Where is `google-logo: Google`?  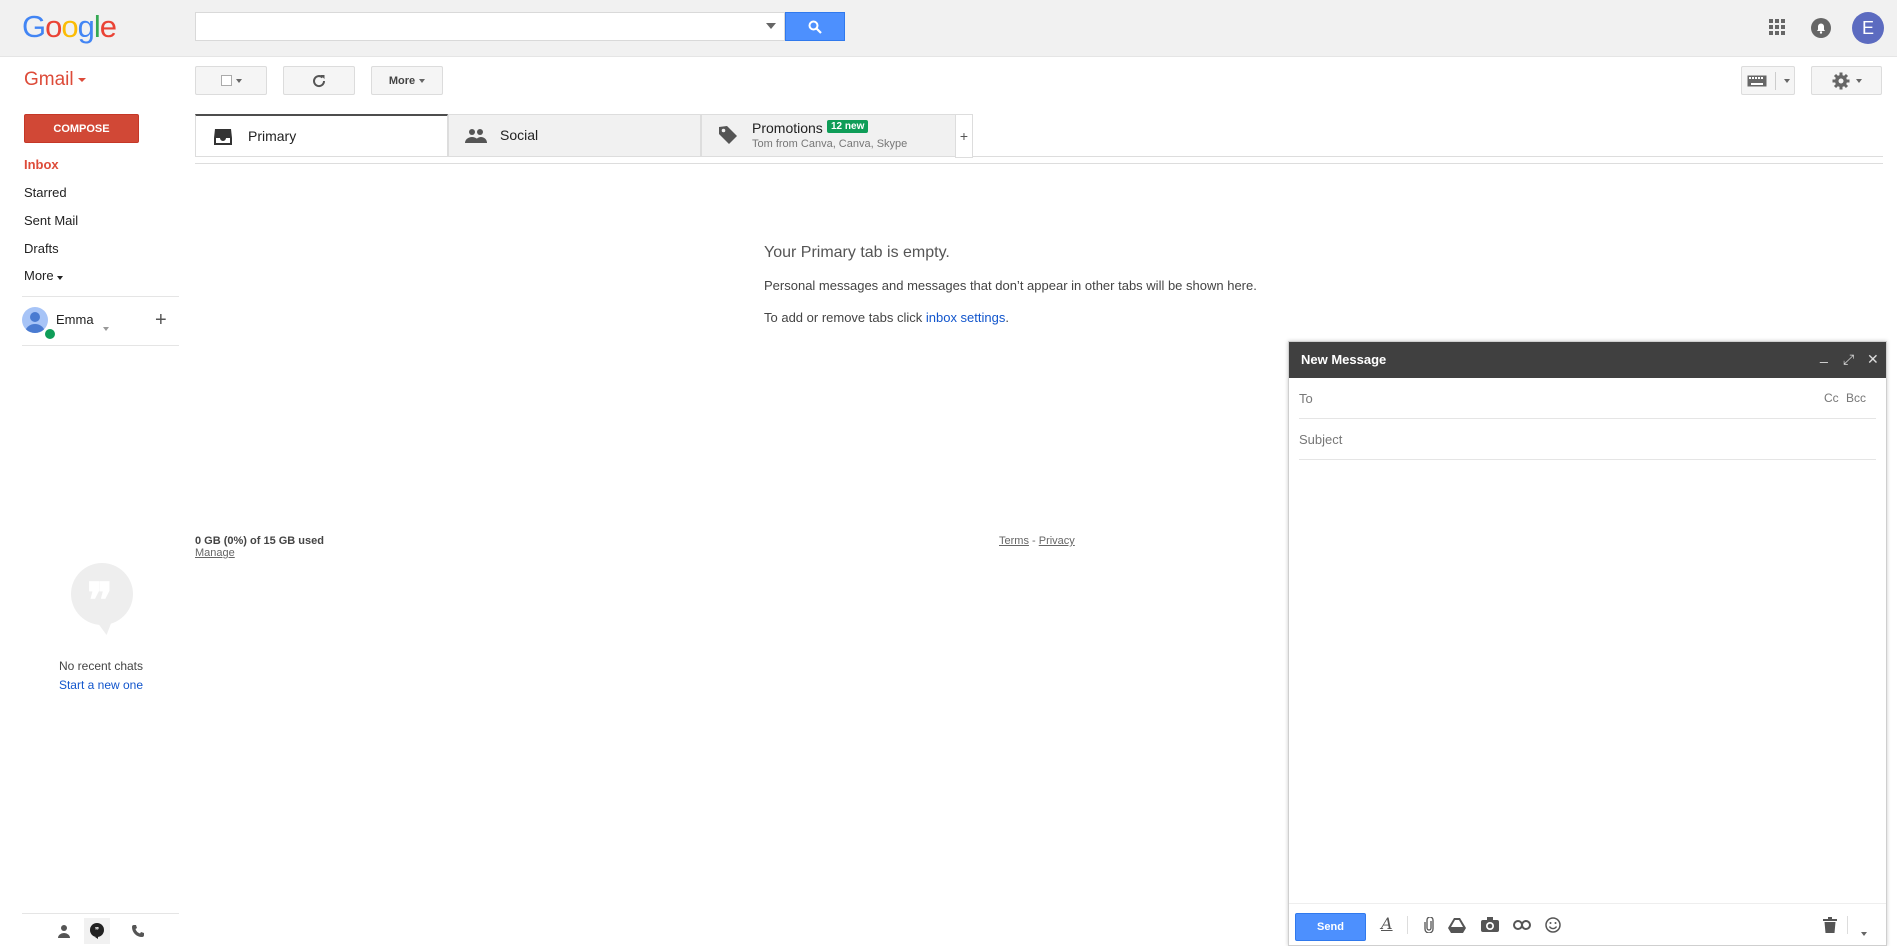 google-logo: Google is located at coordinates (69, 27).